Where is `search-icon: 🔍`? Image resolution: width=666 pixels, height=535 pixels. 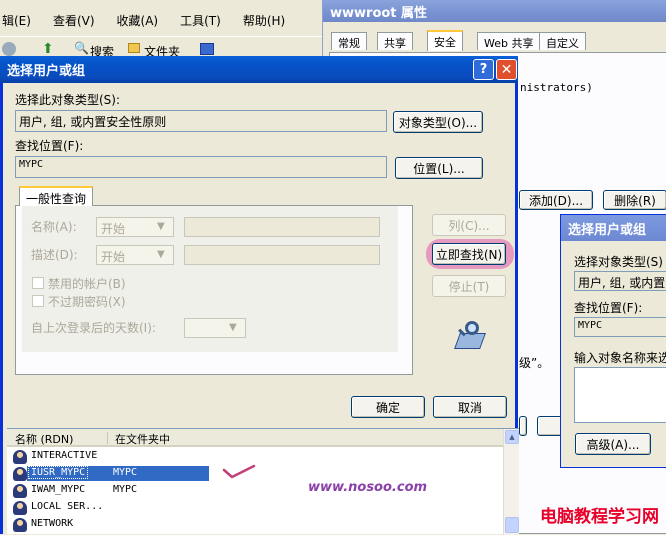 search-icon: 🔍 is located at coordinates (81, 48).